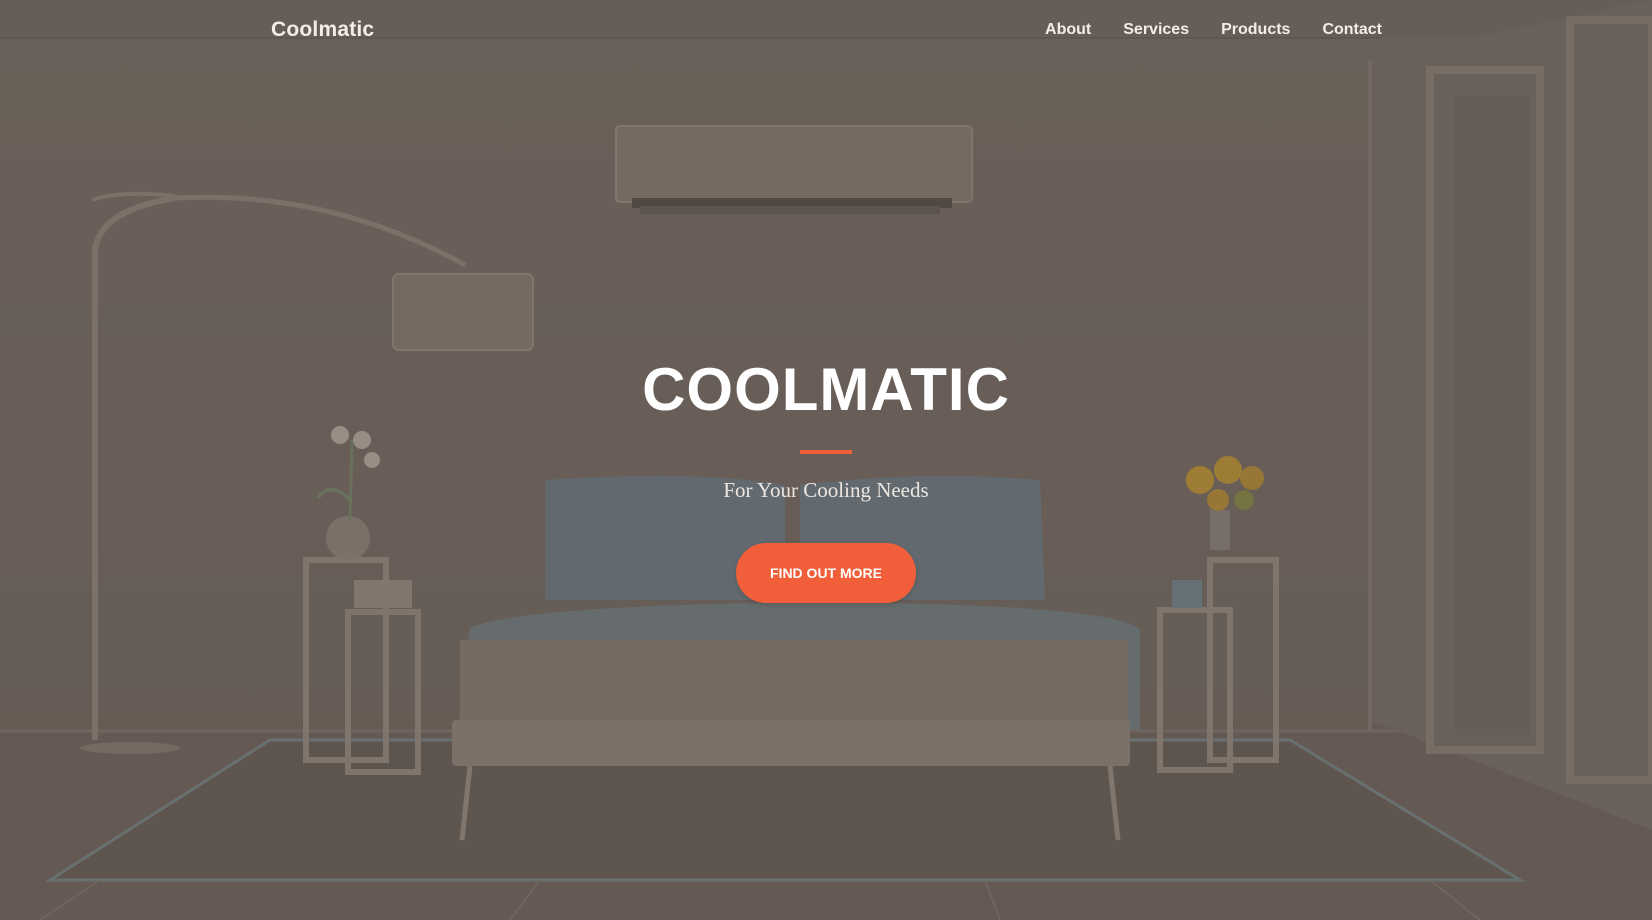 This screenshot has width=1652, height=920. I want to click on nav-link-about: About, so click(1068, 29).